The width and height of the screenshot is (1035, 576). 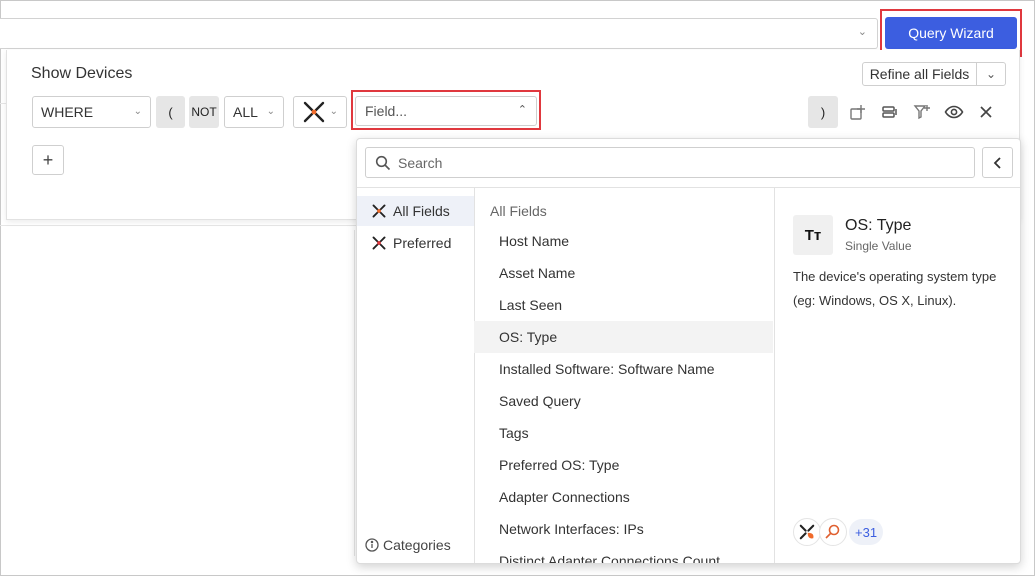 What do you see at coordinates (623, 401) in the screenshot?
I see `field-option: Saved Query` at bounding box center [623, 401].